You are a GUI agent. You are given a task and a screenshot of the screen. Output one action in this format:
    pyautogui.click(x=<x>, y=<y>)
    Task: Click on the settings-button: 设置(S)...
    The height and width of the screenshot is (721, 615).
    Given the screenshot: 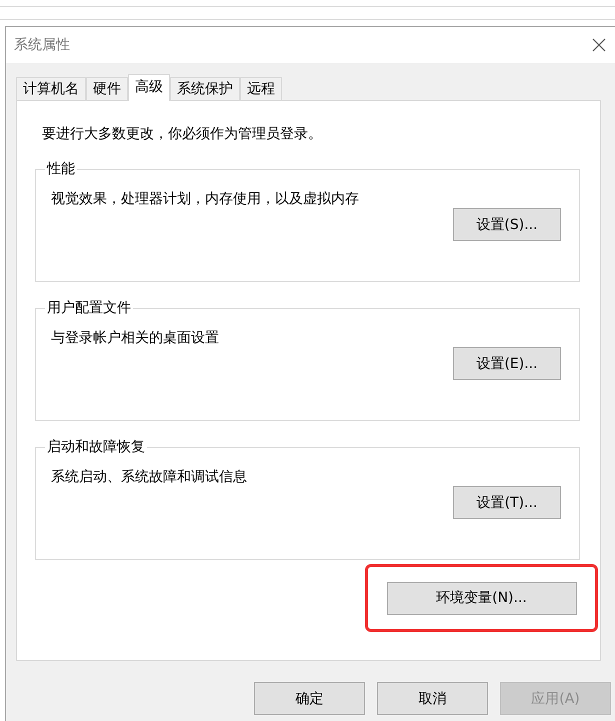 What is the action you would take?
    pyautogui.click(x=507, y=224)
    